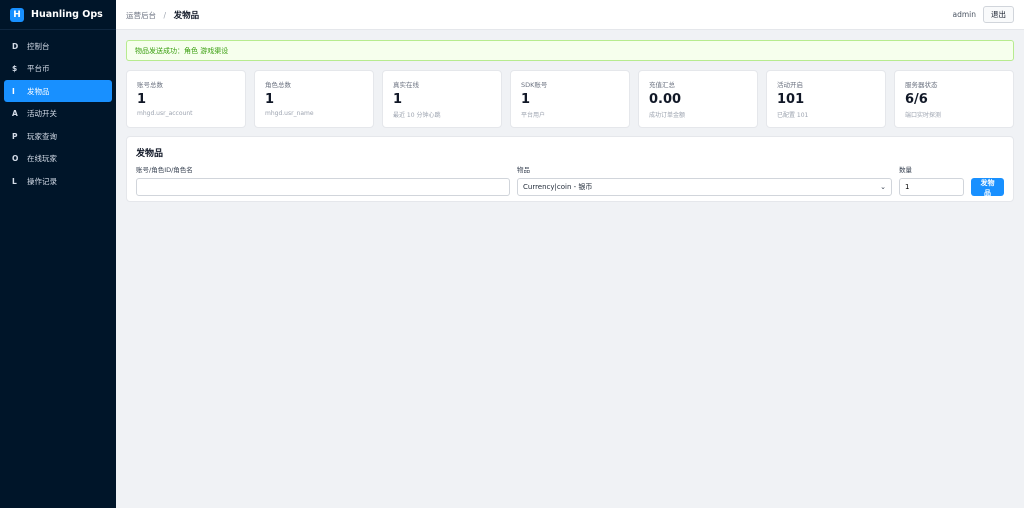  I want to click on success-alert: 物品发送成功：角色 游戏渠设, so click(570, 50).